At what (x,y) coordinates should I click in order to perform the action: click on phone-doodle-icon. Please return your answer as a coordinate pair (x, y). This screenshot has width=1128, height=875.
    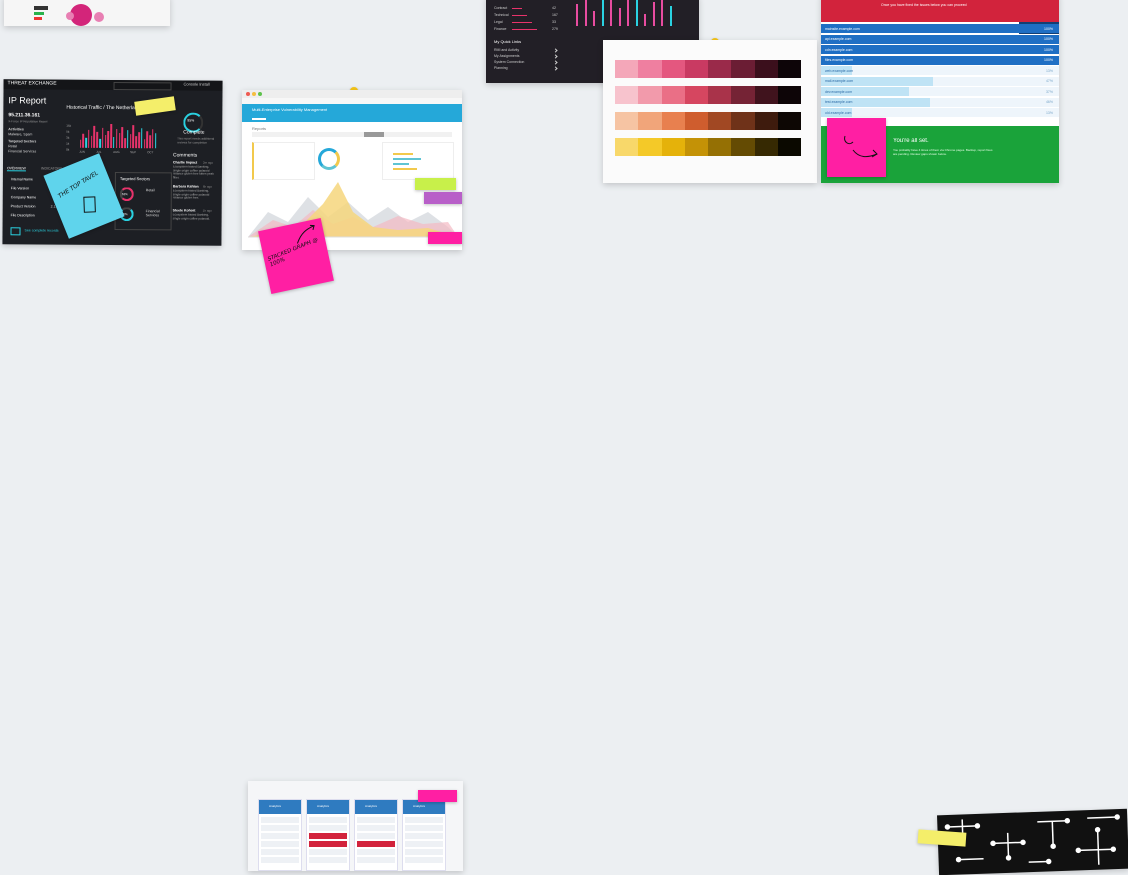
    Looking at the image, I should click on (89, 204).